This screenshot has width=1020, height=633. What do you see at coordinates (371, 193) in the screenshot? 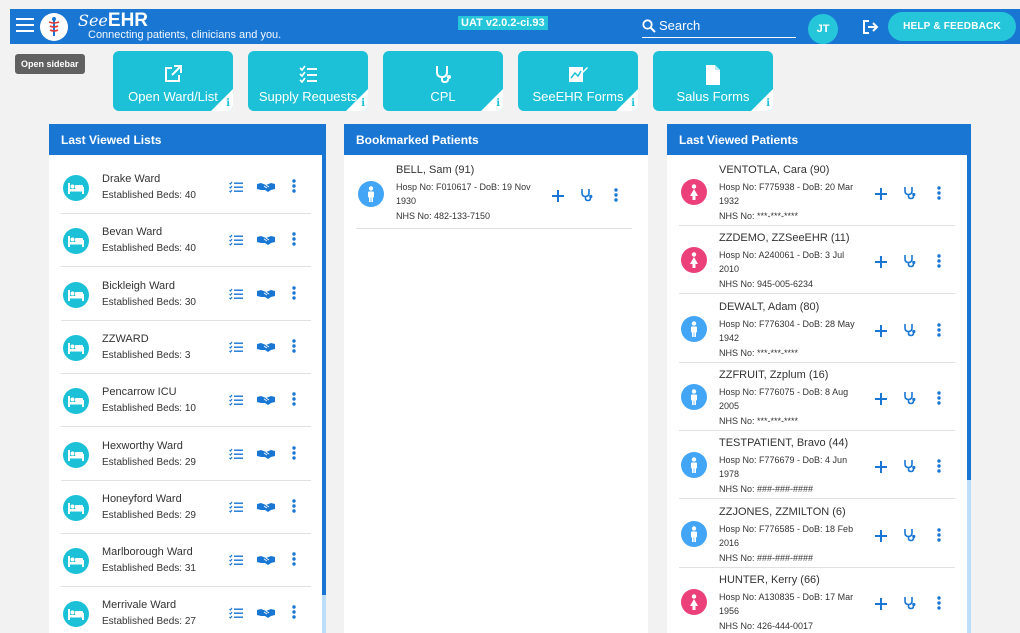
I see `male-patient-icon` at bounding box center [371, 193].